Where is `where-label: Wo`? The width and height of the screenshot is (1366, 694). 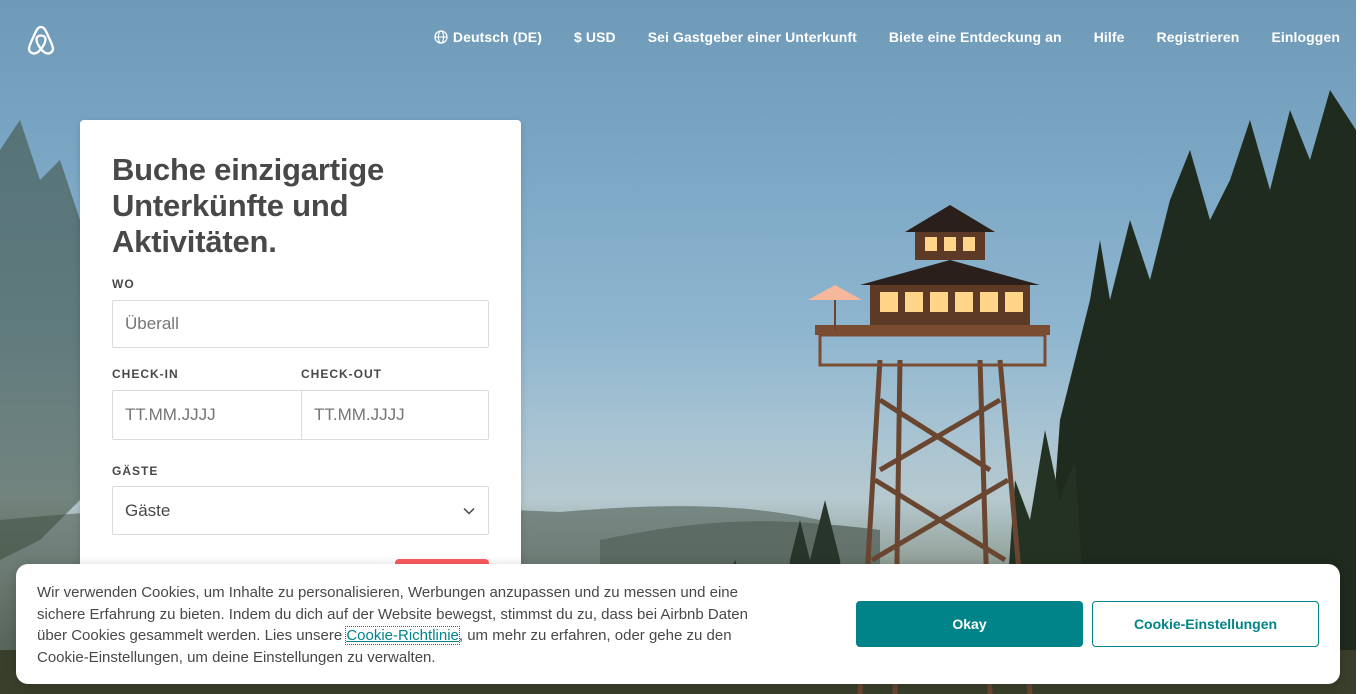
where-label: Wo is located at coordinates (123, 284).